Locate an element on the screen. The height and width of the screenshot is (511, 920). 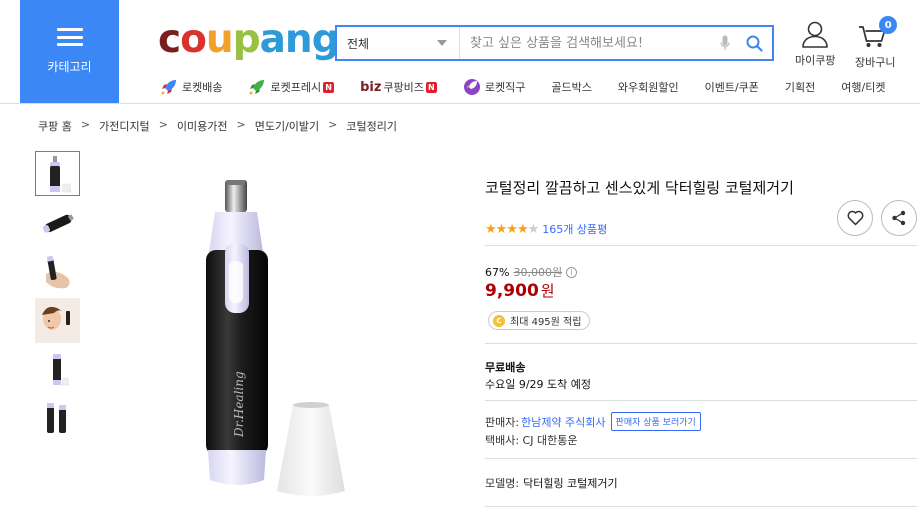
review-count-link: 165개 상품평 is located at coordinates (574, 229).